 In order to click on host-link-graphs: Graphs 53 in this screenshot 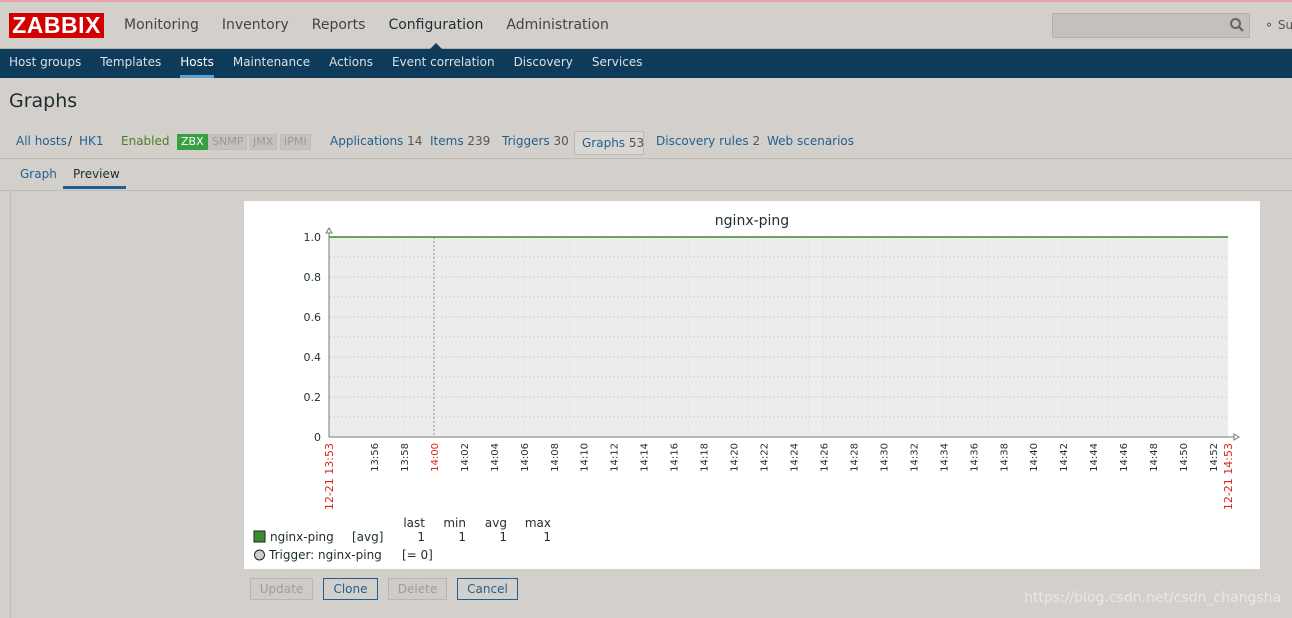, I will do `click(609, 143)`.